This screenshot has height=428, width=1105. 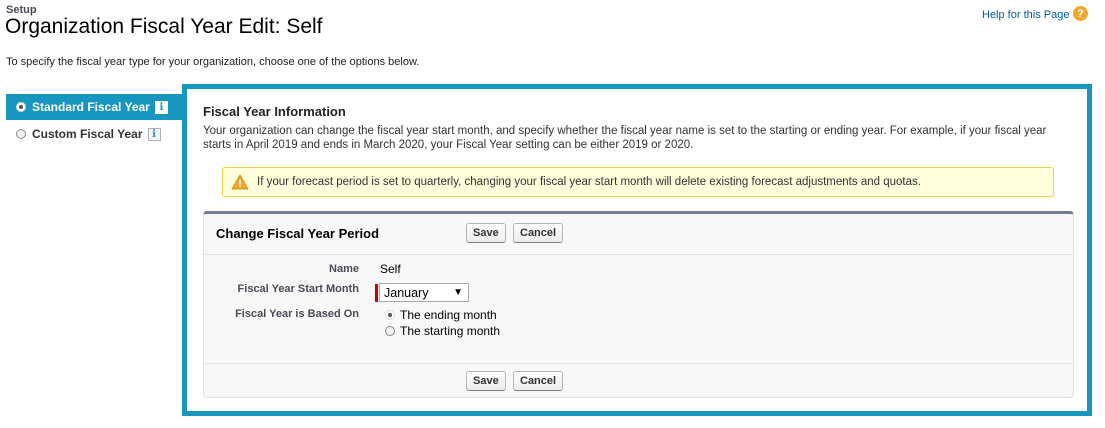 I want to click on cancel-button-bottom: Cancel, so click(x=538, y=381).